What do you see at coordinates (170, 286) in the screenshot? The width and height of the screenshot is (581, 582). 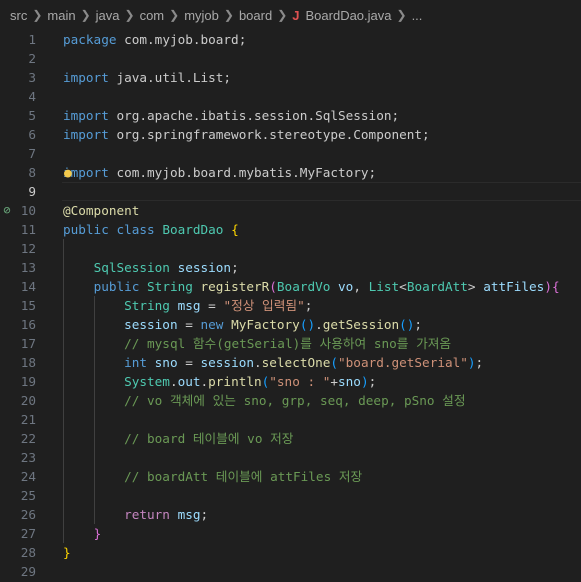 I see `code-token: String` at bounding box center [170, 286].